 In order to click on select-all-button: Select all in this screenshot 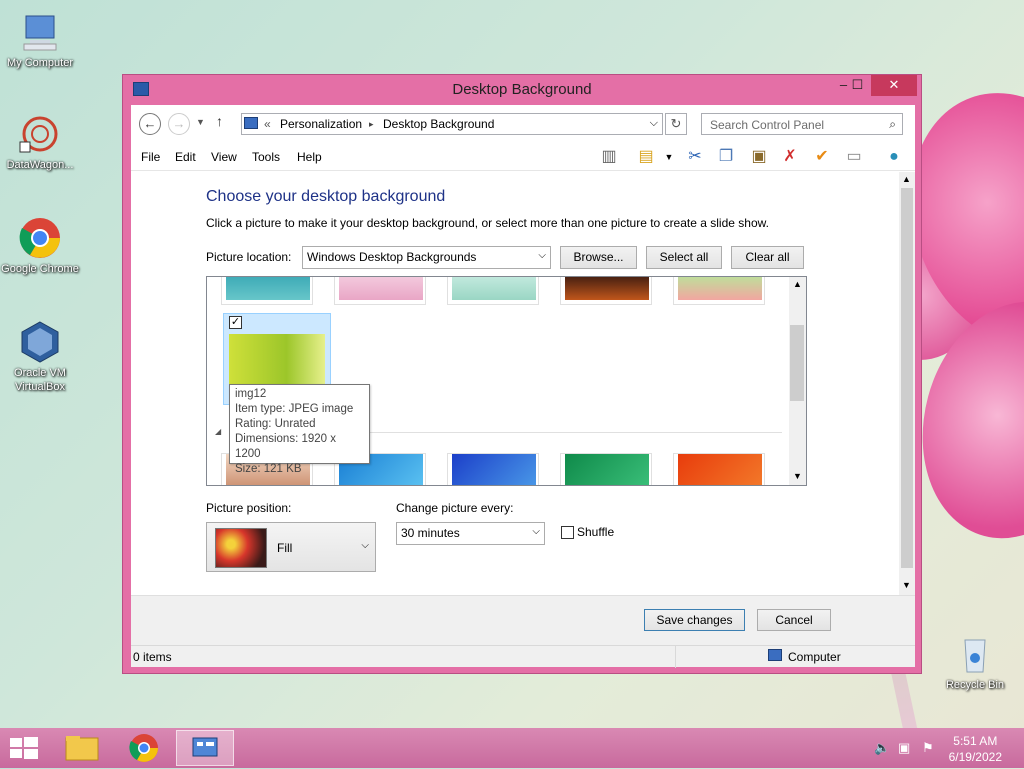, I will do `click(684, 257)`.